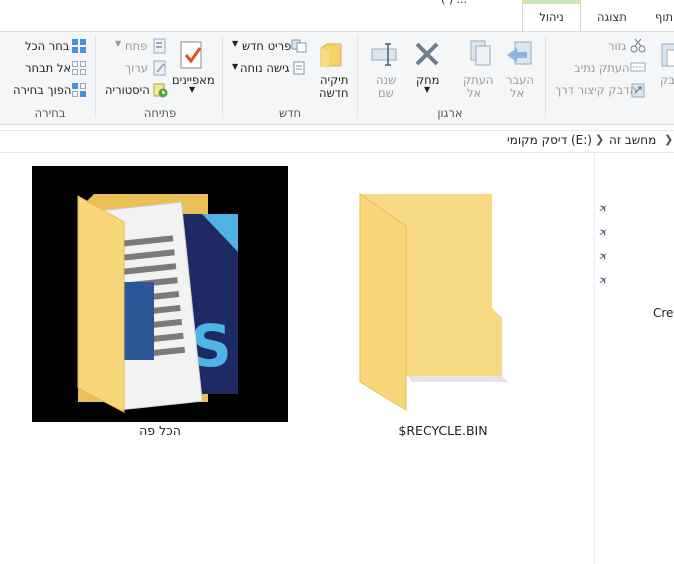 This screenshot has width=674, height=564. What do you see at coordinates (386, 93) in the screenshot?
I see `rename-button-line2: שם` at bounding box center [386, 93].